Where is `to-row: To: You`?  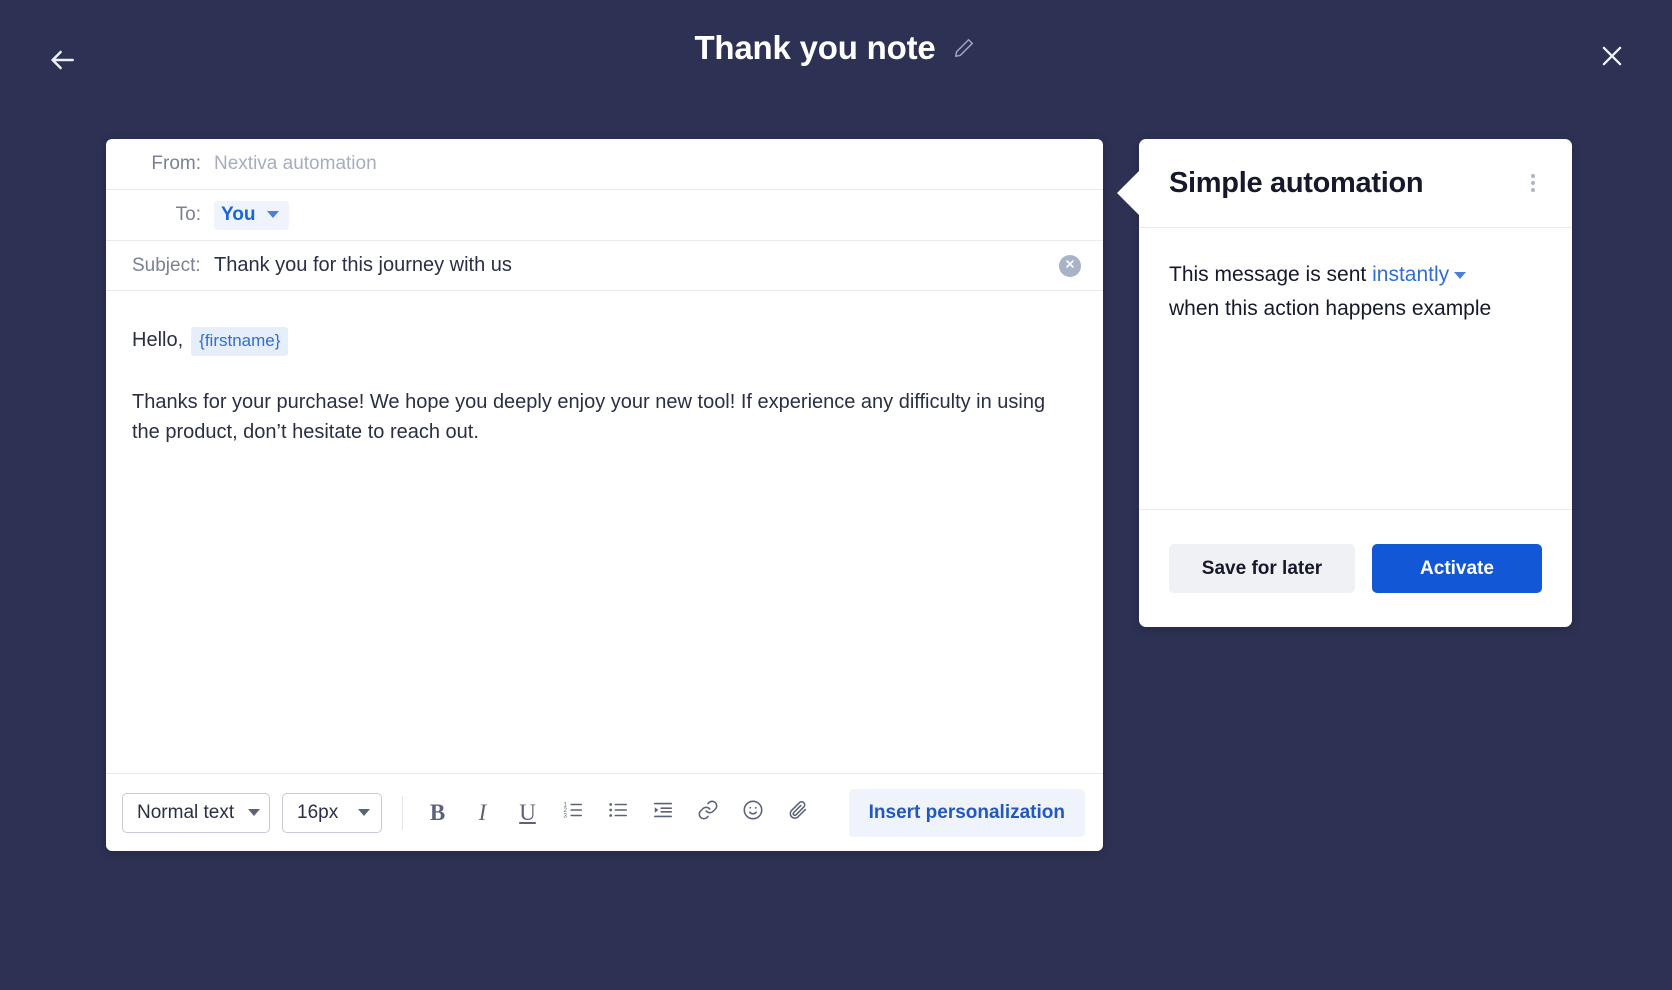 to-row: To: You is located at coordinates (604, 215).